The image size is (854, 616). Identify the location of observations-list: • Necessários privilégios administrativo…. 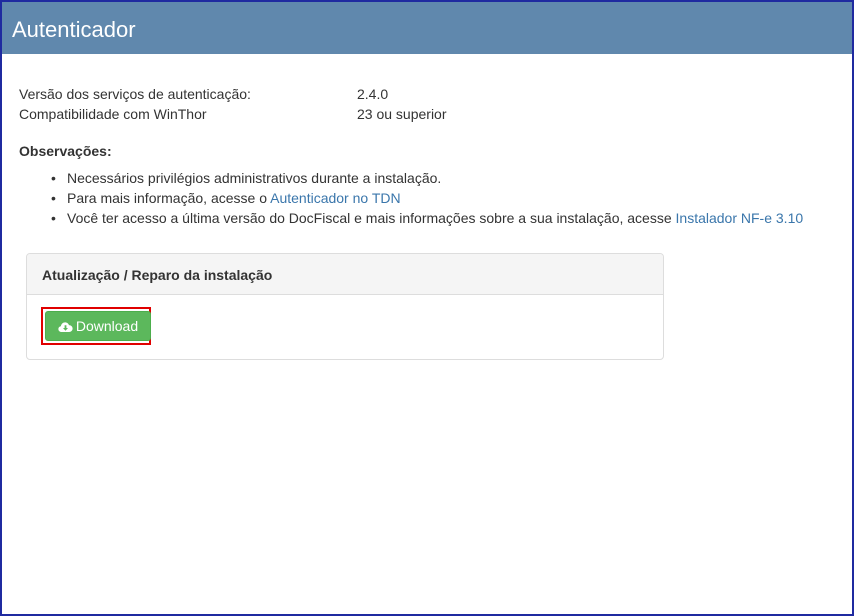
(434, 198).